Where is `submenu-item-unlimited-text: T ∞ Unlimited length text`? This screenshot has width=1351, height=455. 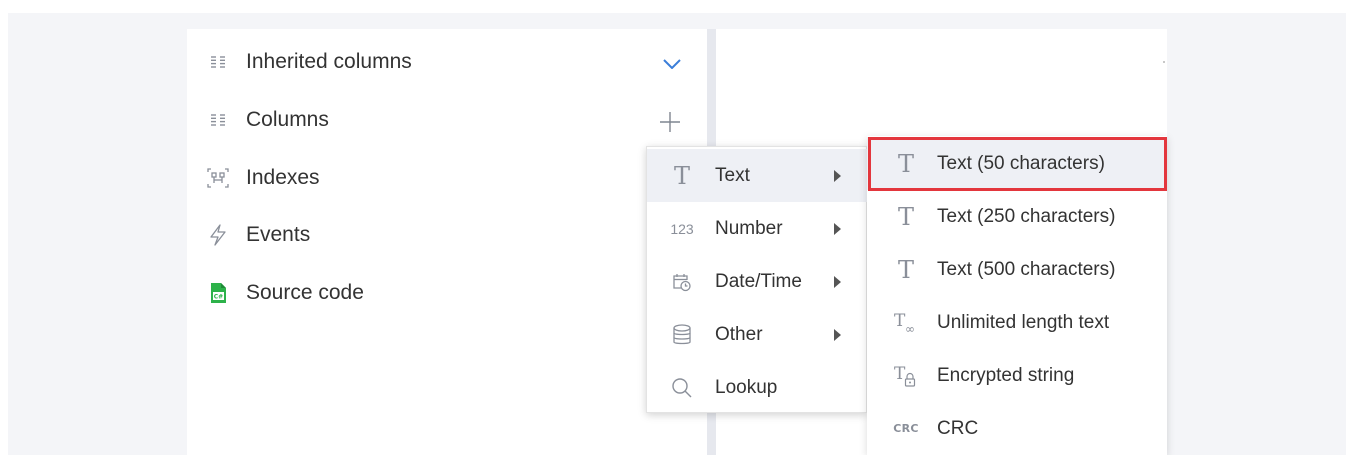
submenu-item-unlimited-text: T ∞ Unlimited length text is located at coordinates (1017, 322).